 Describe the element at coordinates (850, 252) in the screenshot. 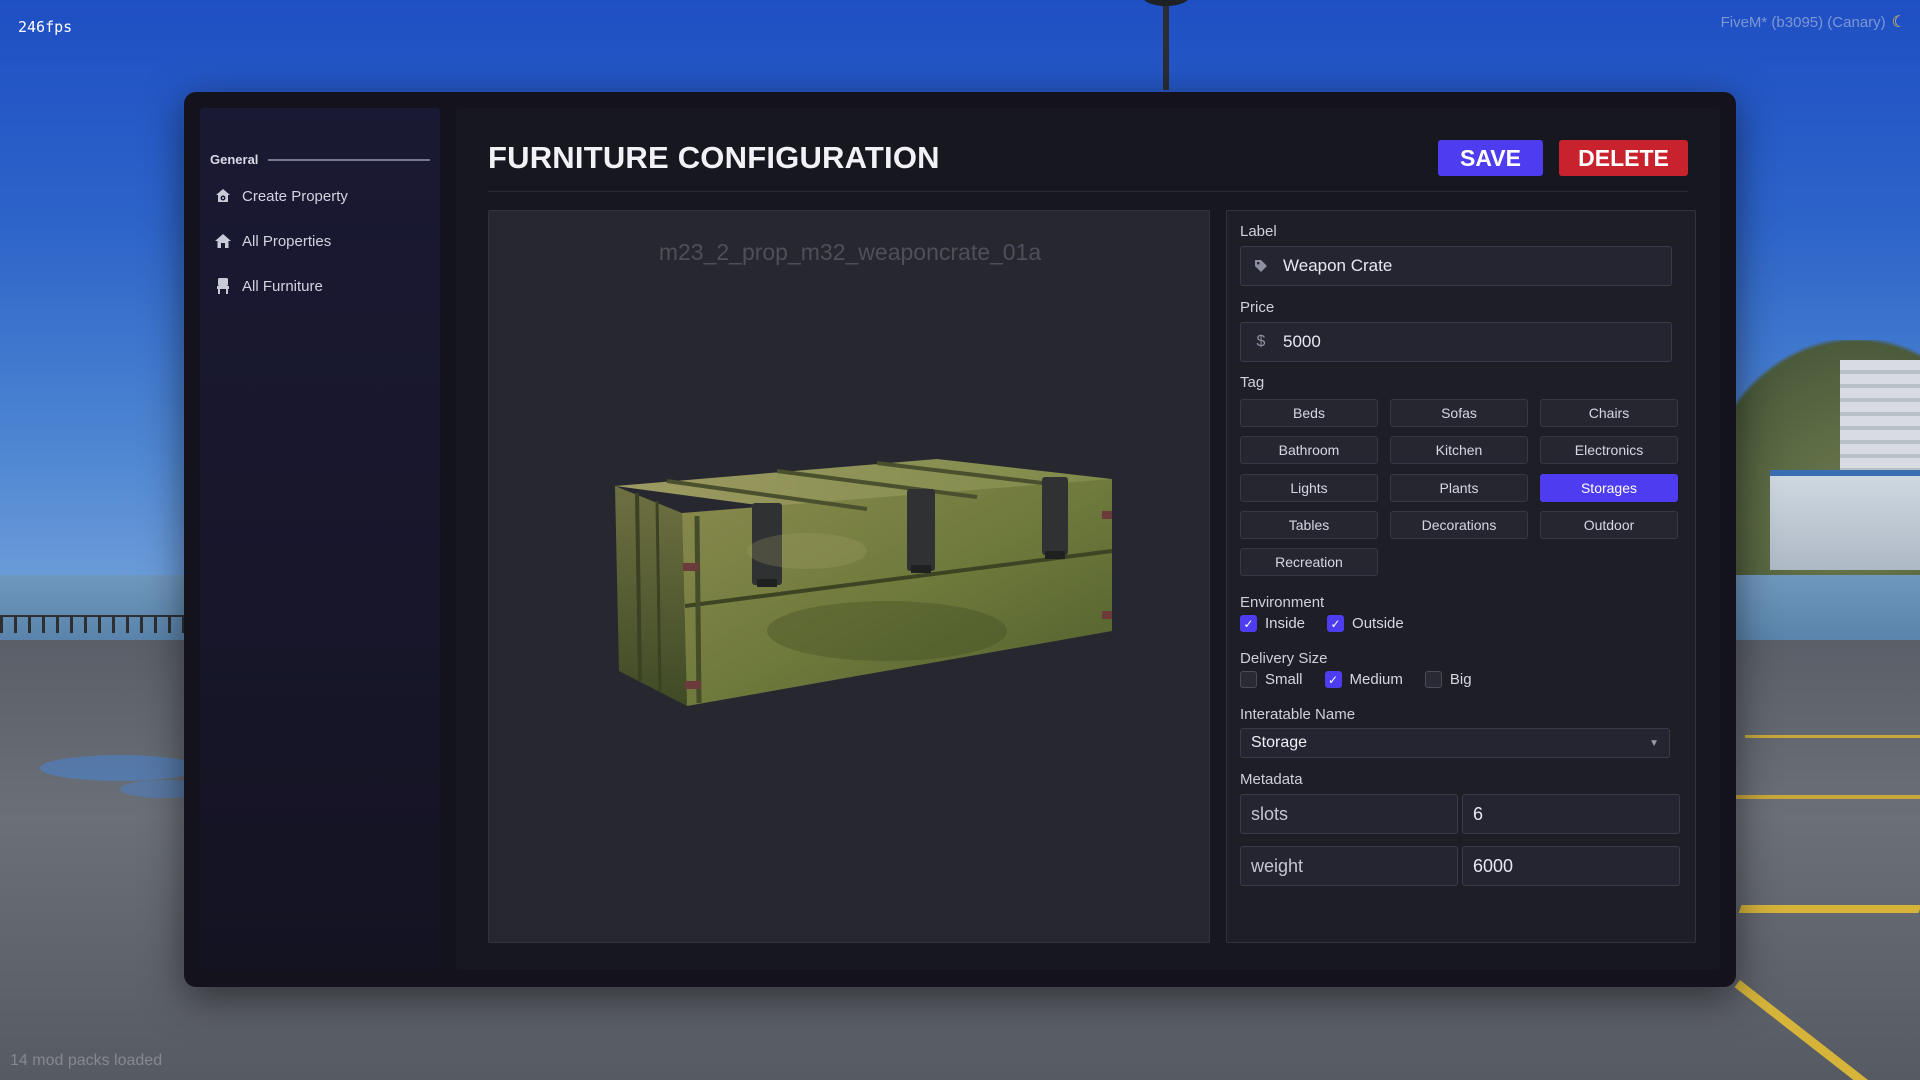

I see `model-name: m23_2_prop_m32_weaponcrate_01a` at that location.